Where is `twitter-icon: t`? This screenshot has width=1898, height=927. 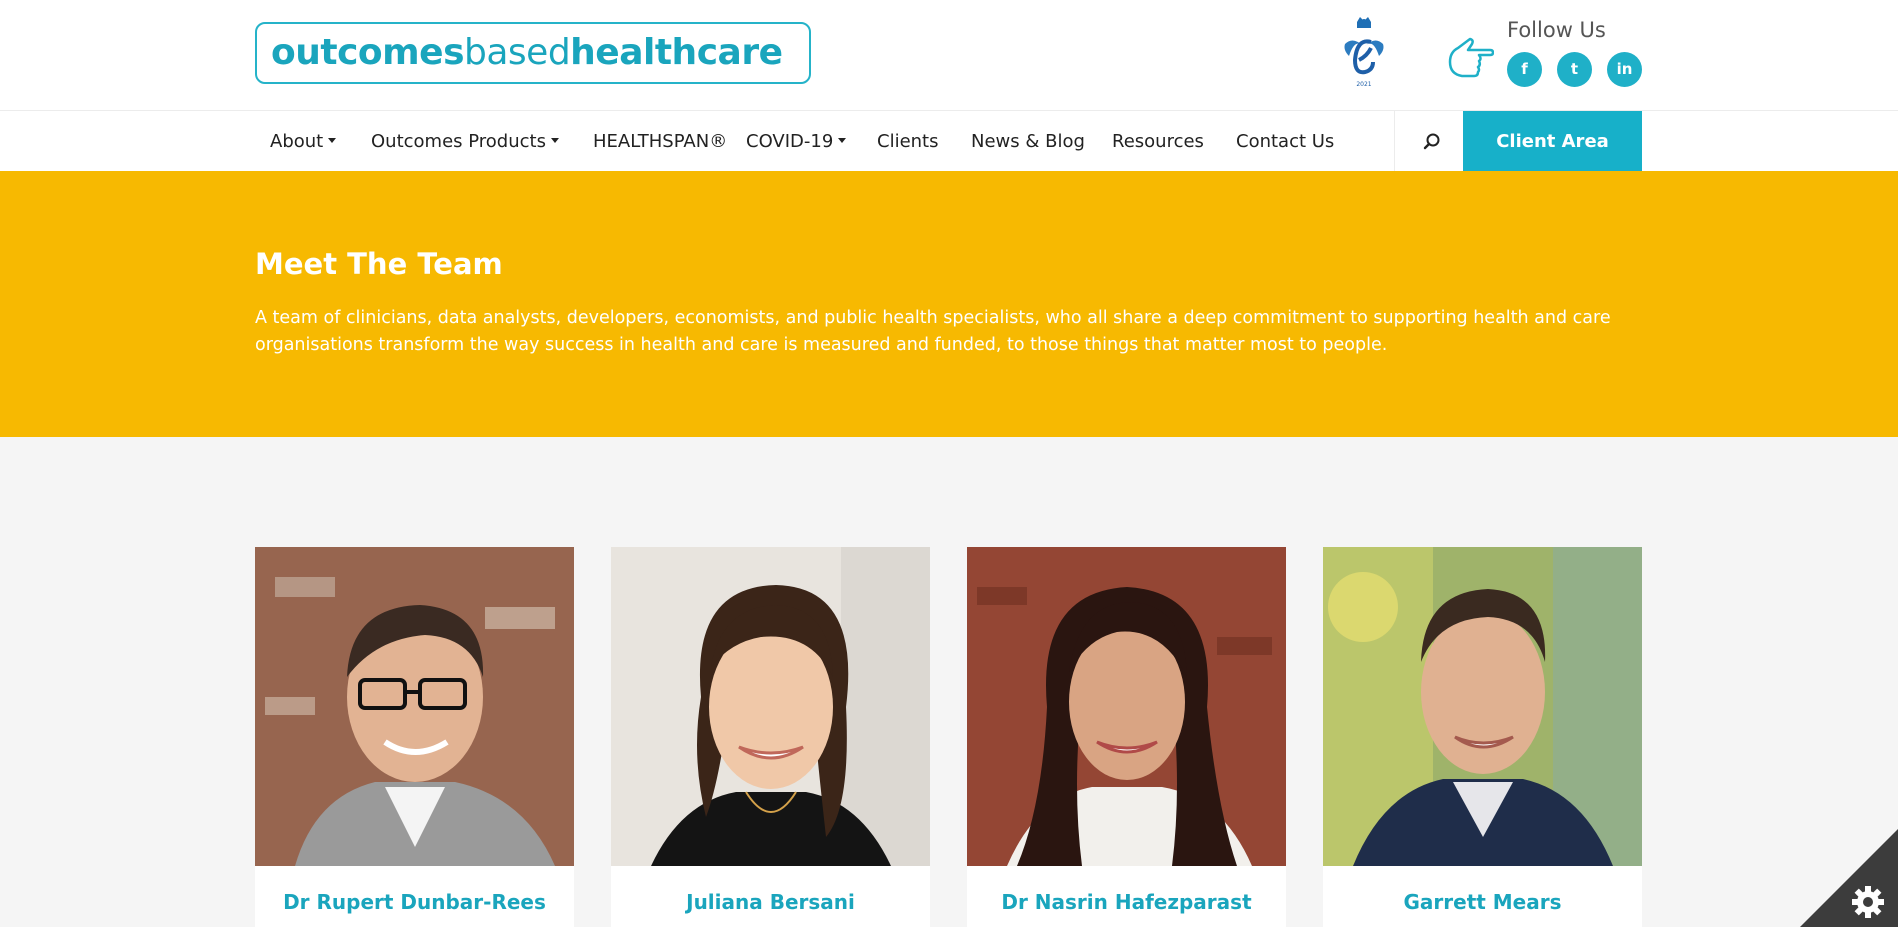 twitter-icon: t is located at coordinates (1574, 69).